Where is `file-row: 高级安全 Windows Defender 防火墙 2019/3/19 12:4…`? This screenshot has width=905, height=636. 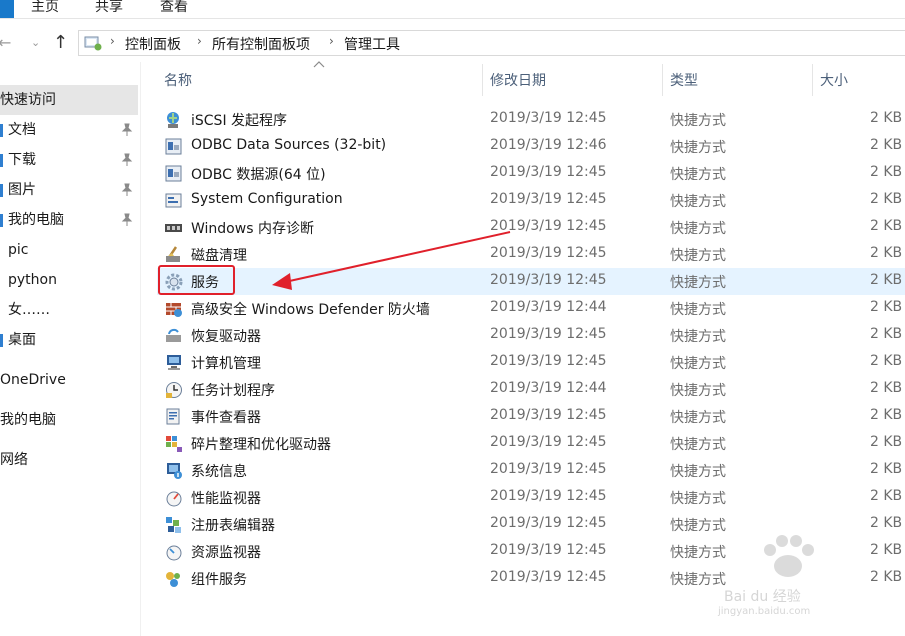 file-row: 高级安全 Windows Defender 防火墙 2019/3/19 12:4… is located at coordinates (531, 308).